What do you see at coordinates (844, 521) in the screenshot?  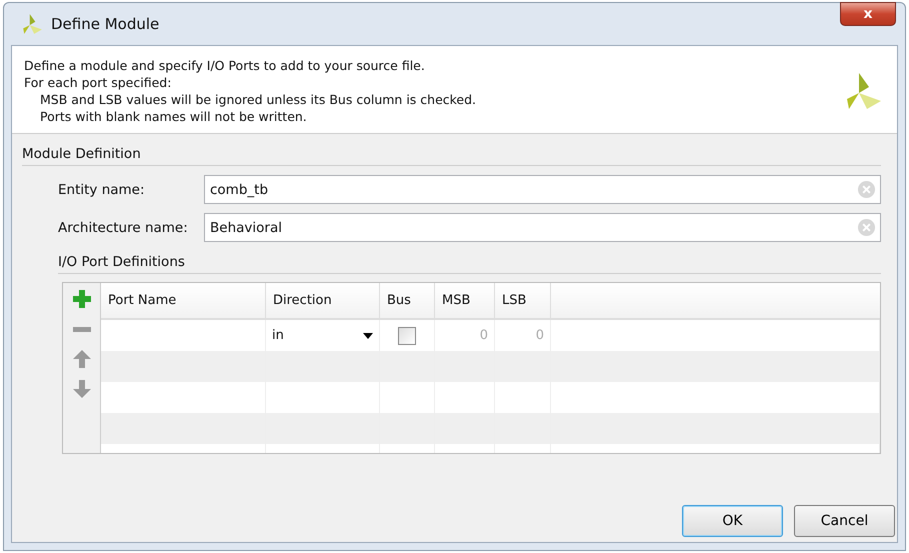 I see `cancel-button: Cancel` at bounding box center [844, 521].